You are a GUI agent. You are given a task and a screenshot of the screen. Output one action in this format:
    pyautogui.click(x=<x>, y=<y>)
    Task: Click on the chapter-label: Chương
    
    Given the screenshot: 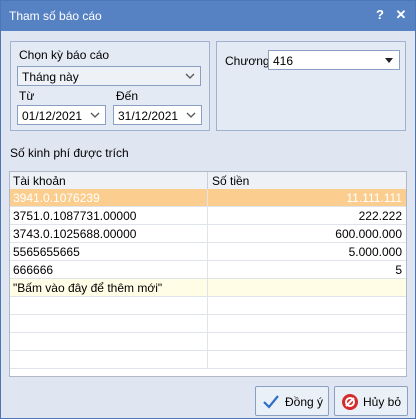 What is the action you would take?
    pyautogui.click(x=247, y=61)
    